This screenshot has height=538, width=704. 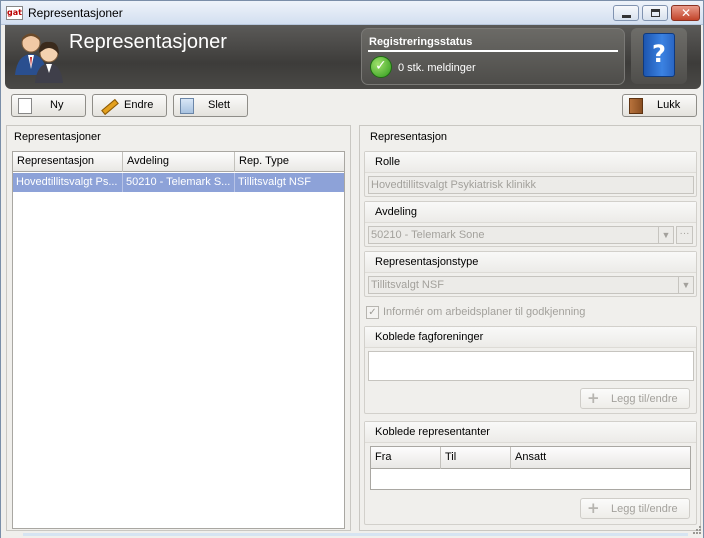 What do you see at coordinates (659, 105) in the screenshot?
I see `close-button: Lukk` at bounding box center [659, 105].